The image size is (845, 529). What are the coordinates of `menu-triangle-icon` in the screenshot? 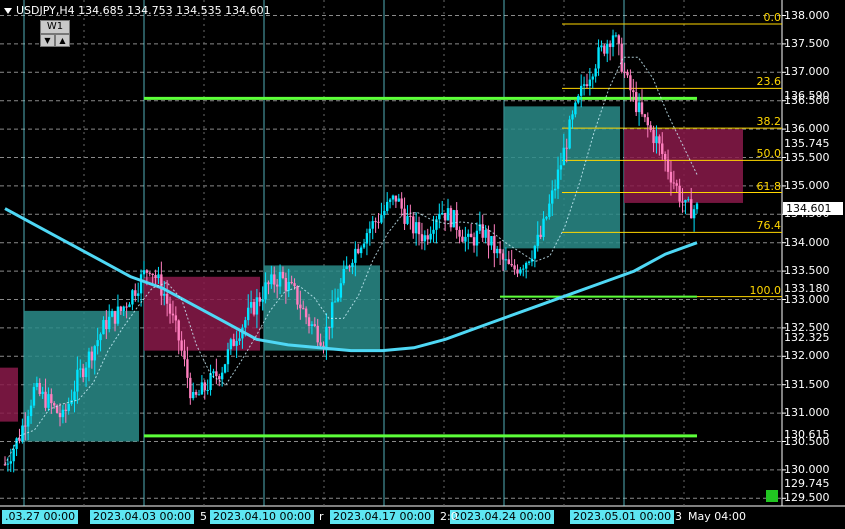 It's located at (8, 11).